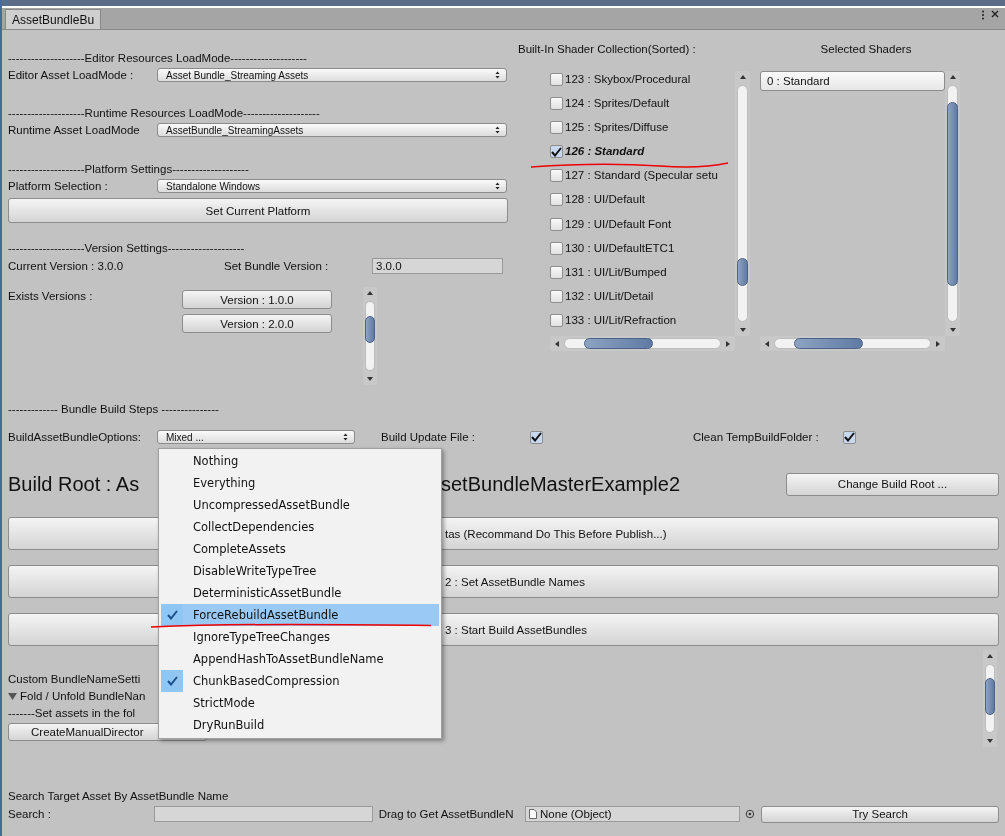 This screenshot has height=836, width=1005. Describe the element at coordinates (127, 248) in the screenshot. I see `section-header: --------------------Version Settings--------------------` at that location.